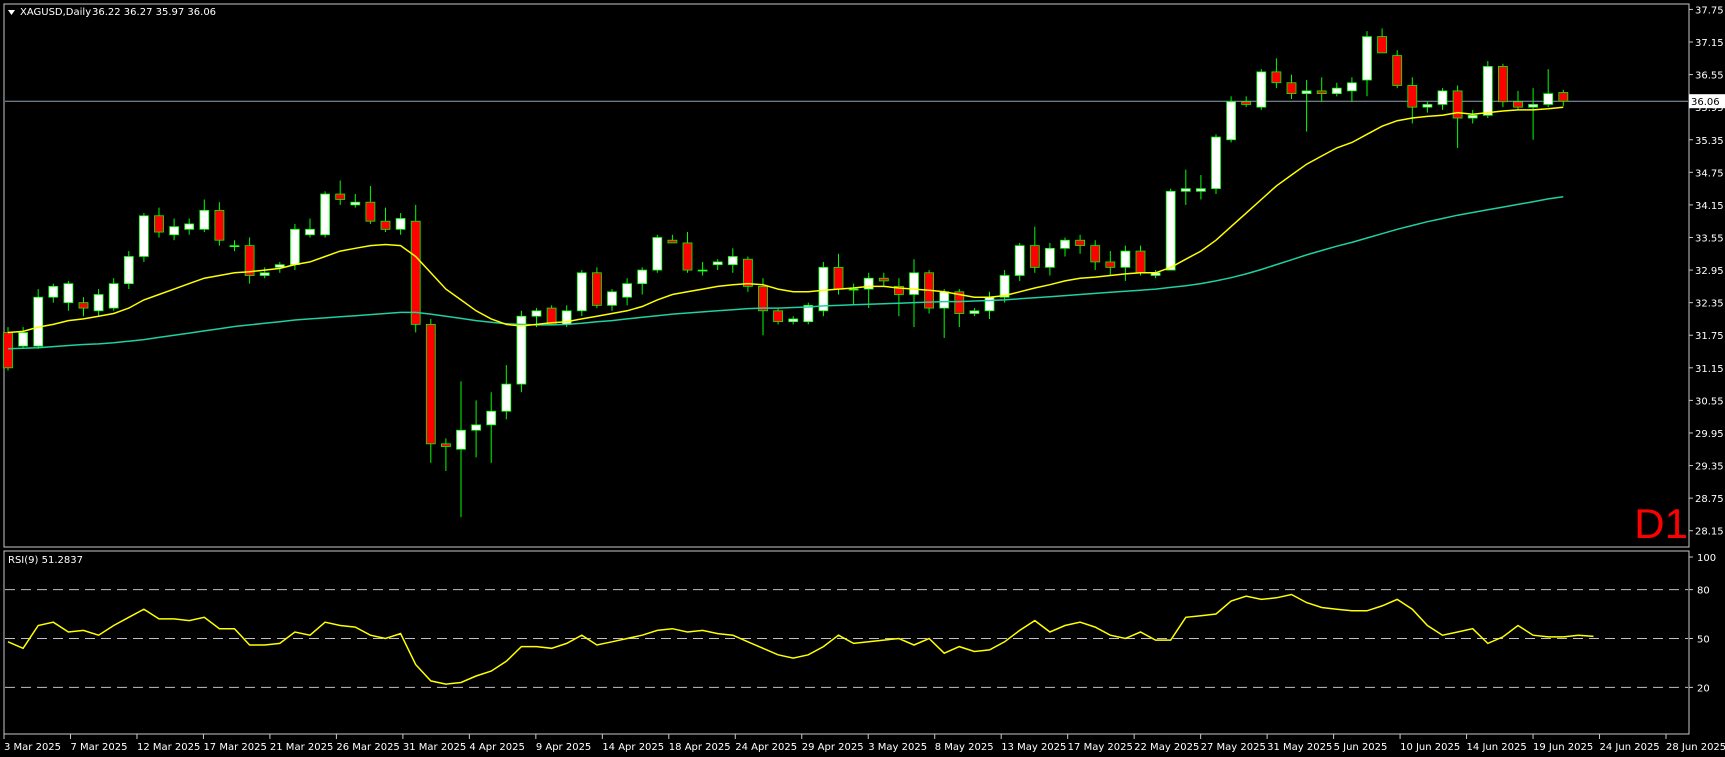 The height and width of the screenshot is (757, 1725). I want to click on time-axis-label: 24 Apr 2025, so click(766, 747).